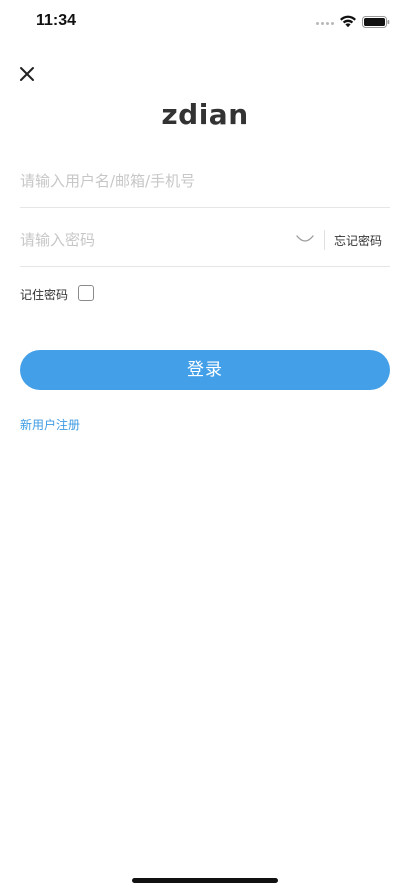 The width and height of the screenshot is (410, 892). What do you see at coordinates (205, 880) in the screenshot?
I see `home-indicator` at bounding box center [205, 880].